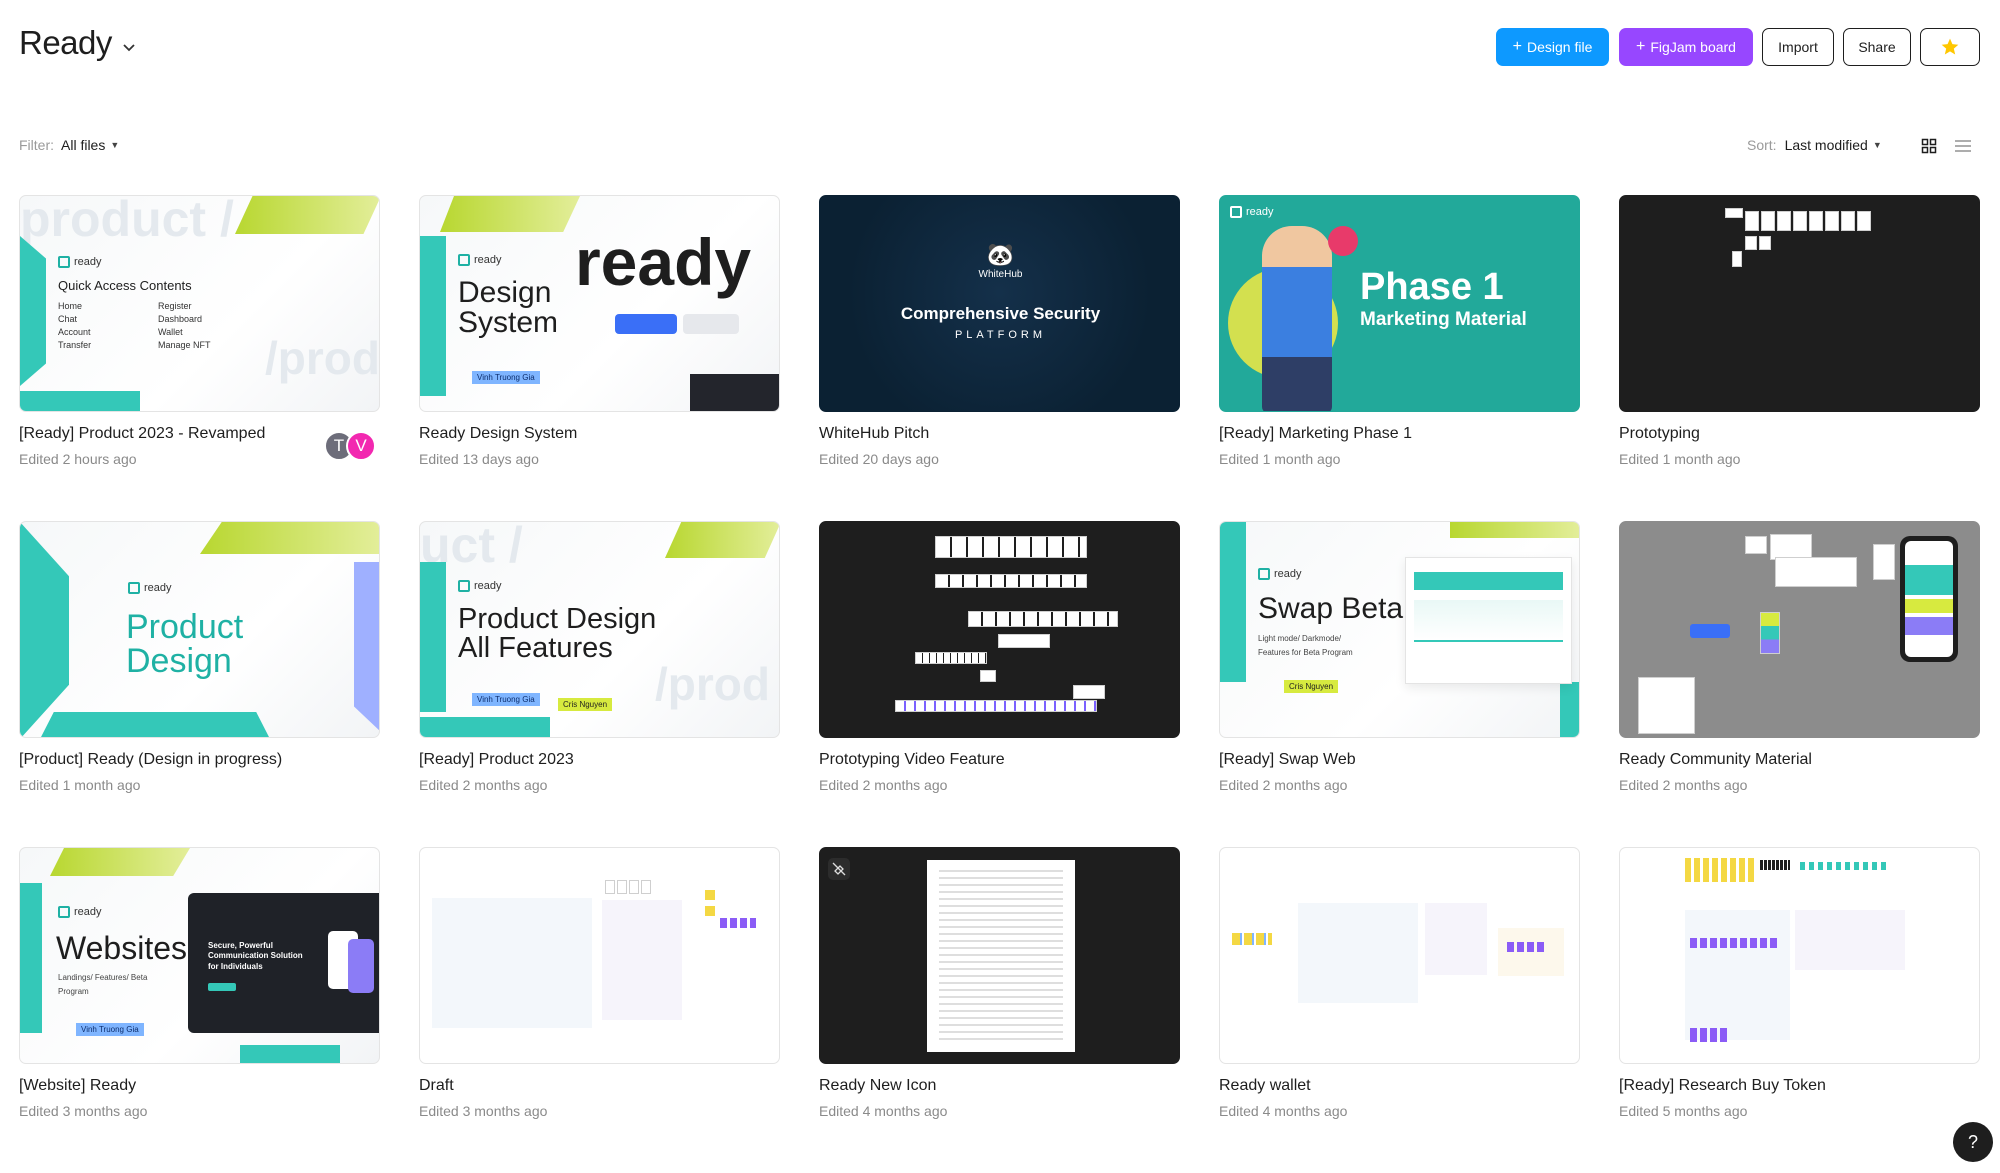  Describe the element at coordinates (999, 262) in the screenshot. I see `whitehub-logo: 🐼 WhiteHub` at that location.